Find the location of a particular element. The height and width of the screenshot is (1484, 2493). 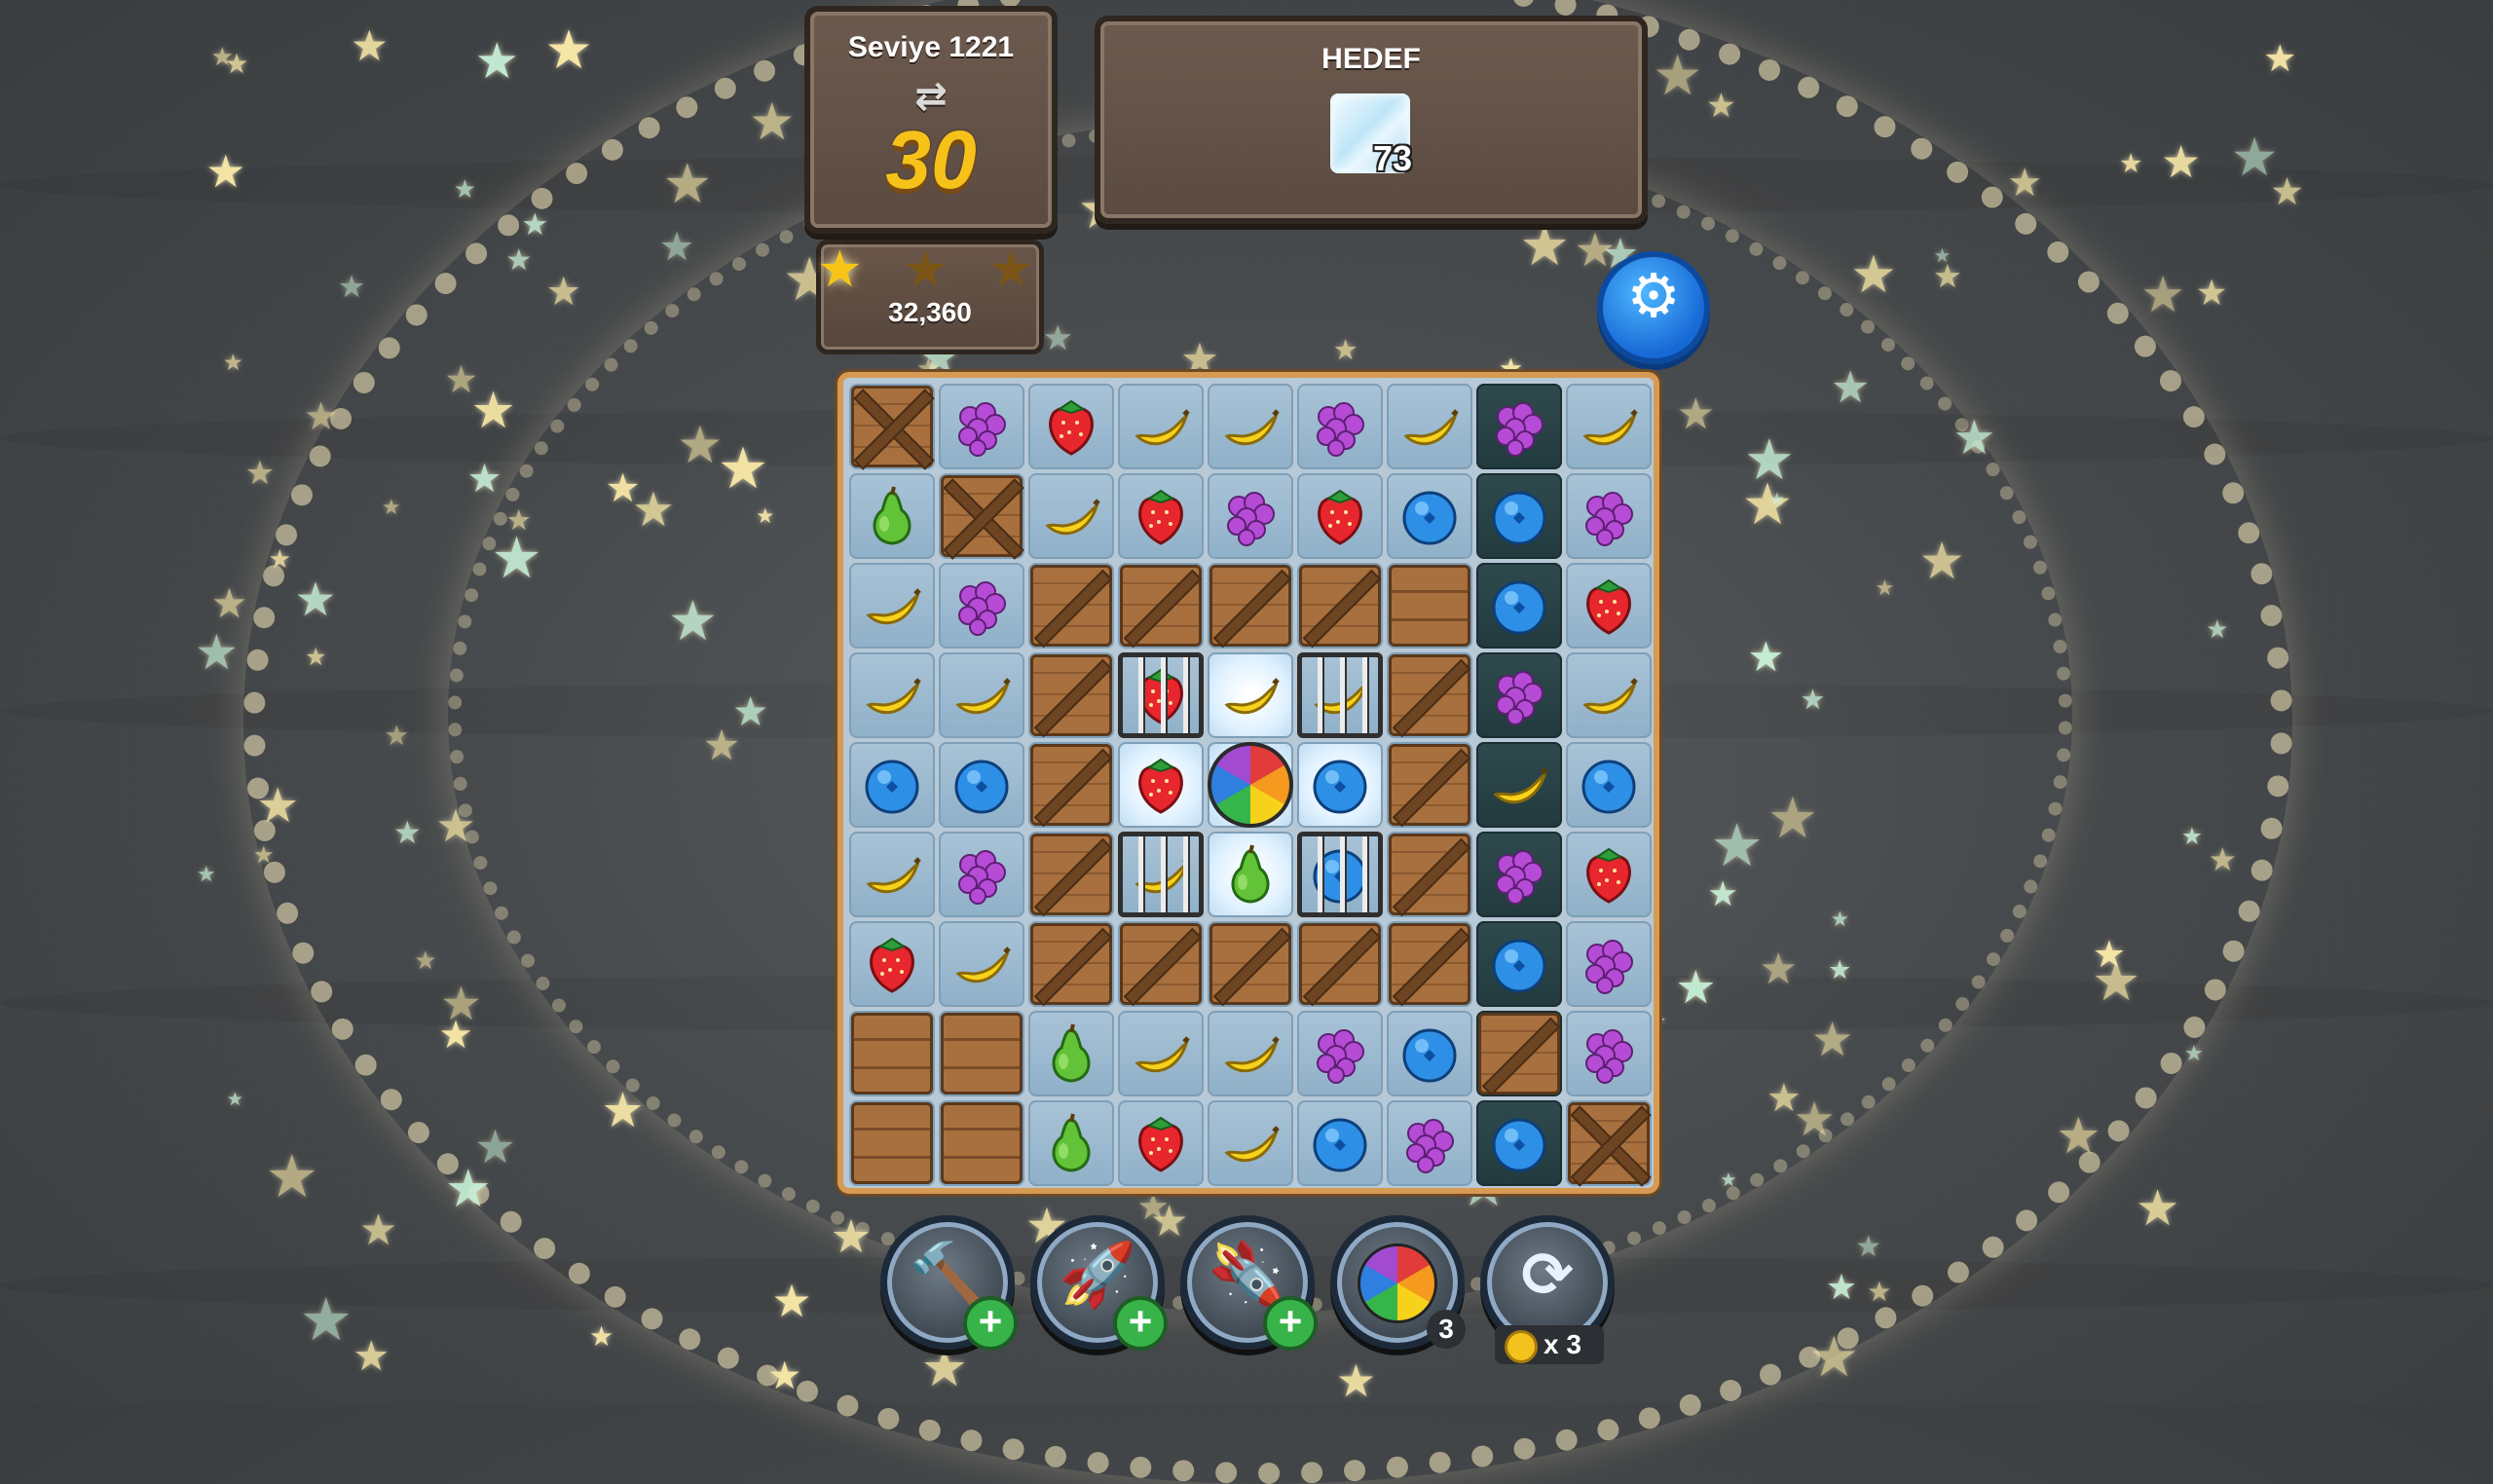

shuffle-booster-button: ⟳ x 3 is located at coordinates (1548, 1289).